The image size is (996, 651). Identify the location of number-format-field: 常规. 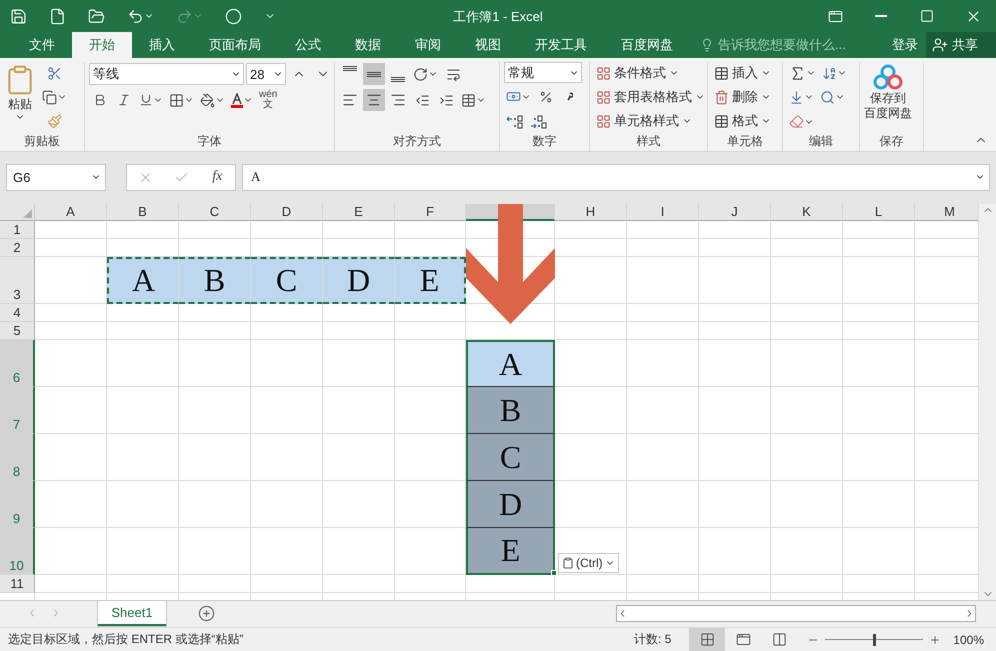
(543, 73).